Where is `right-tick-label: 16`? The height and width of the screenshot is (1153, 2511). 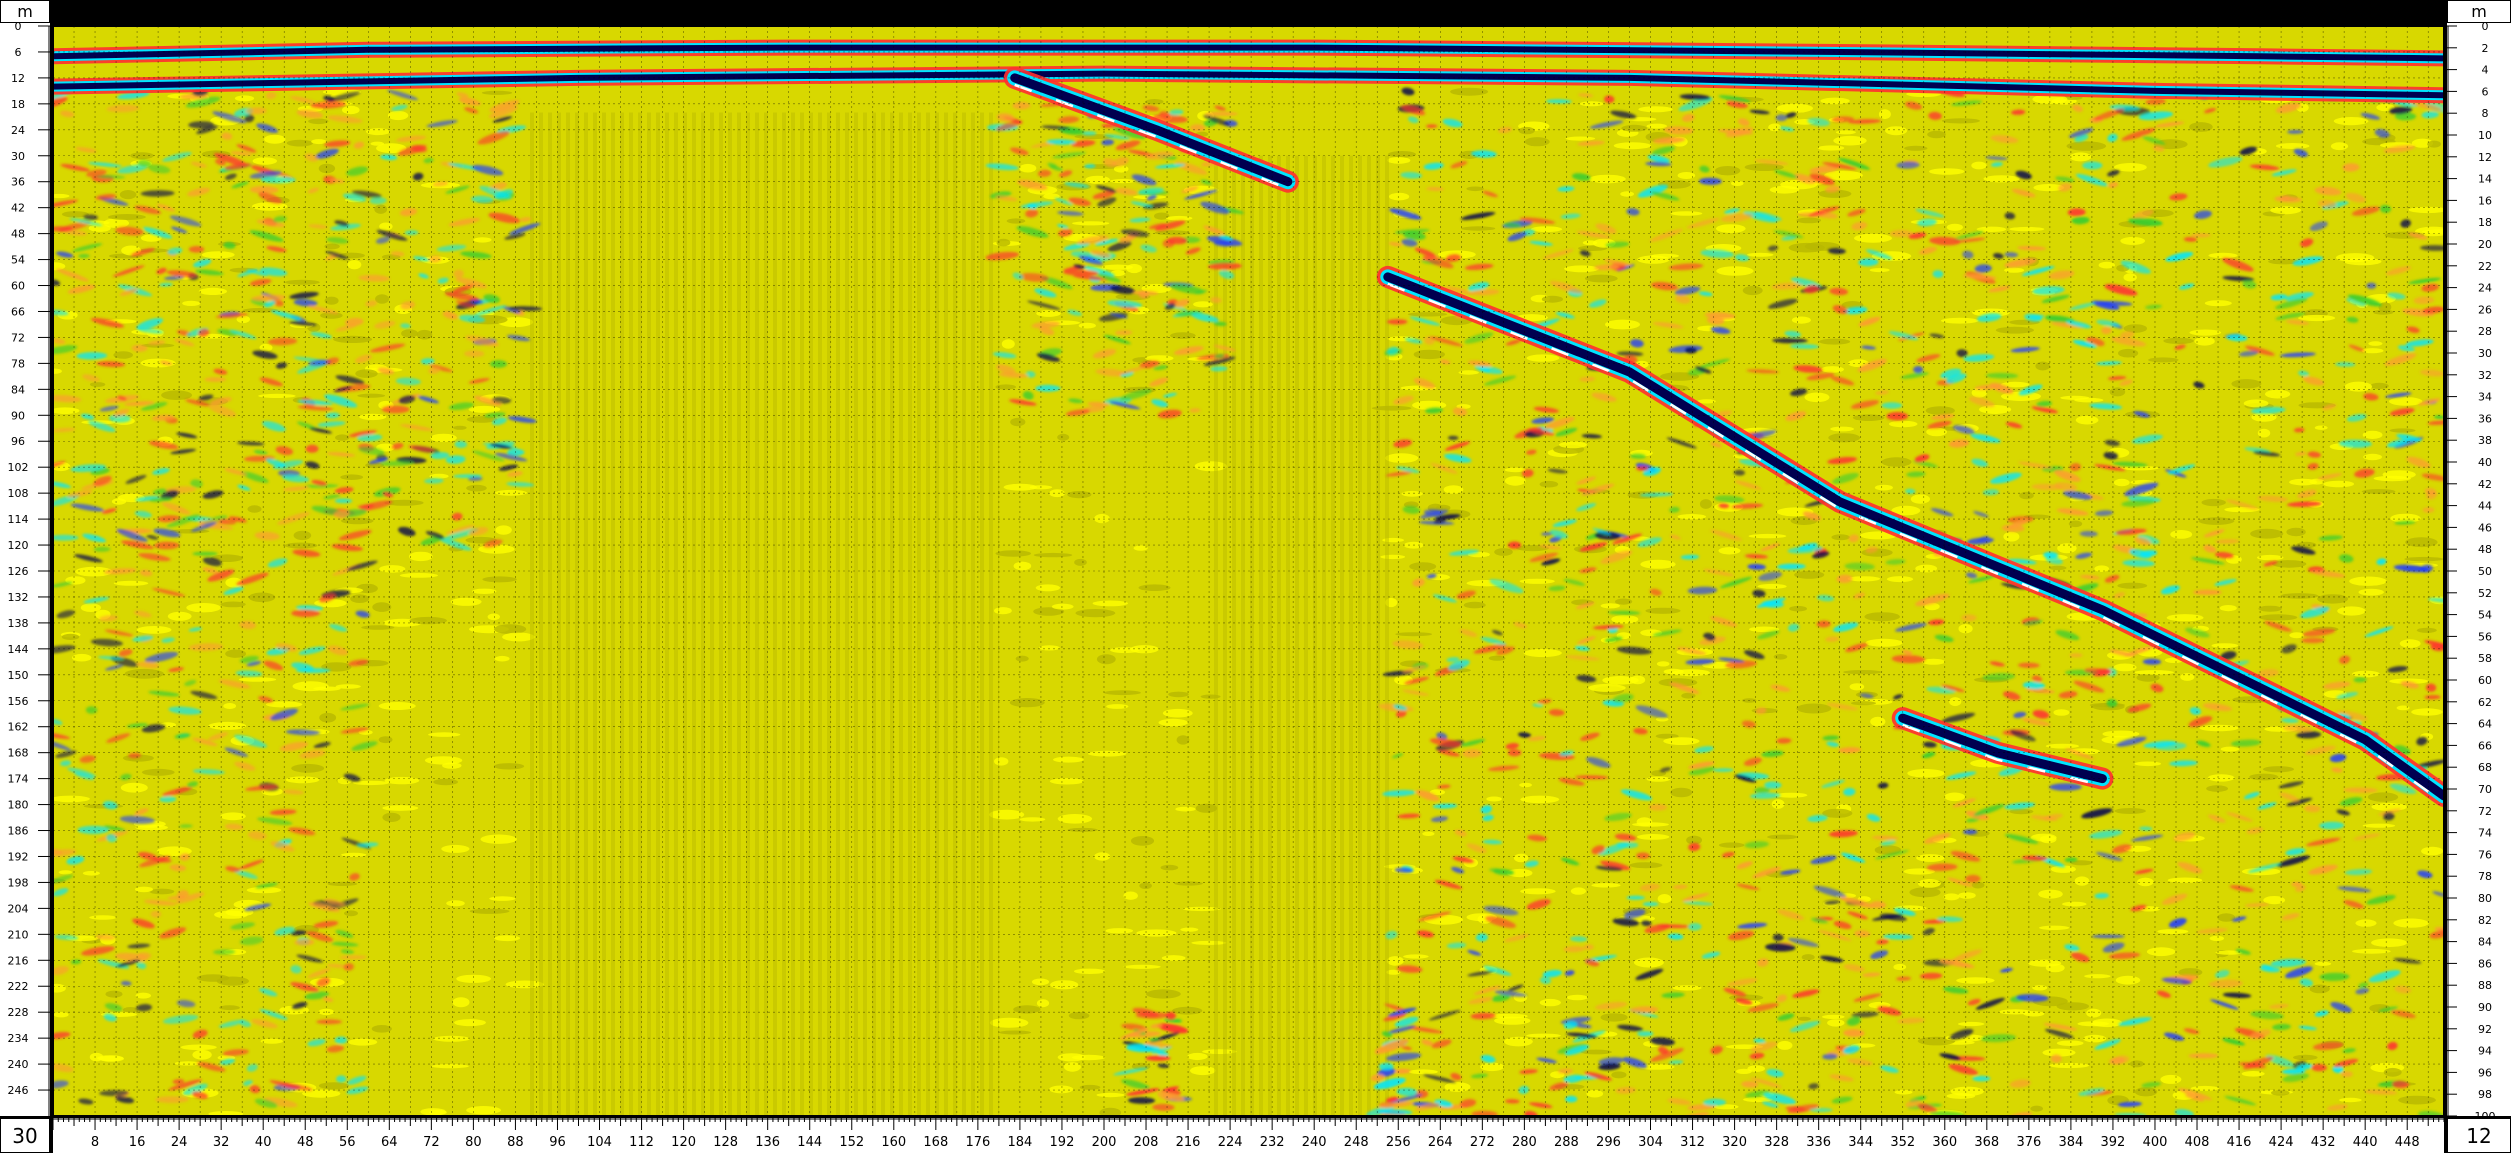 right-tick-label: 16 is located at coordinates (2485, 200).